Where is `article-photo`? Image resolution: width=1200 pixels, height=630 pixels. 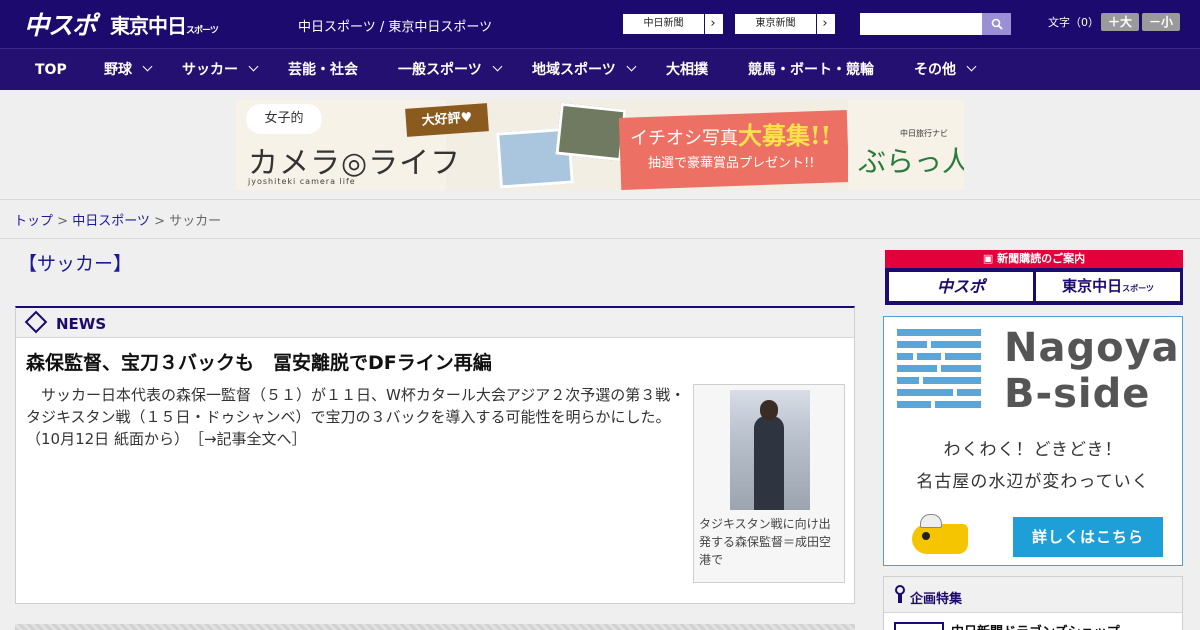
article-photo is located at coordinates (770, 450).